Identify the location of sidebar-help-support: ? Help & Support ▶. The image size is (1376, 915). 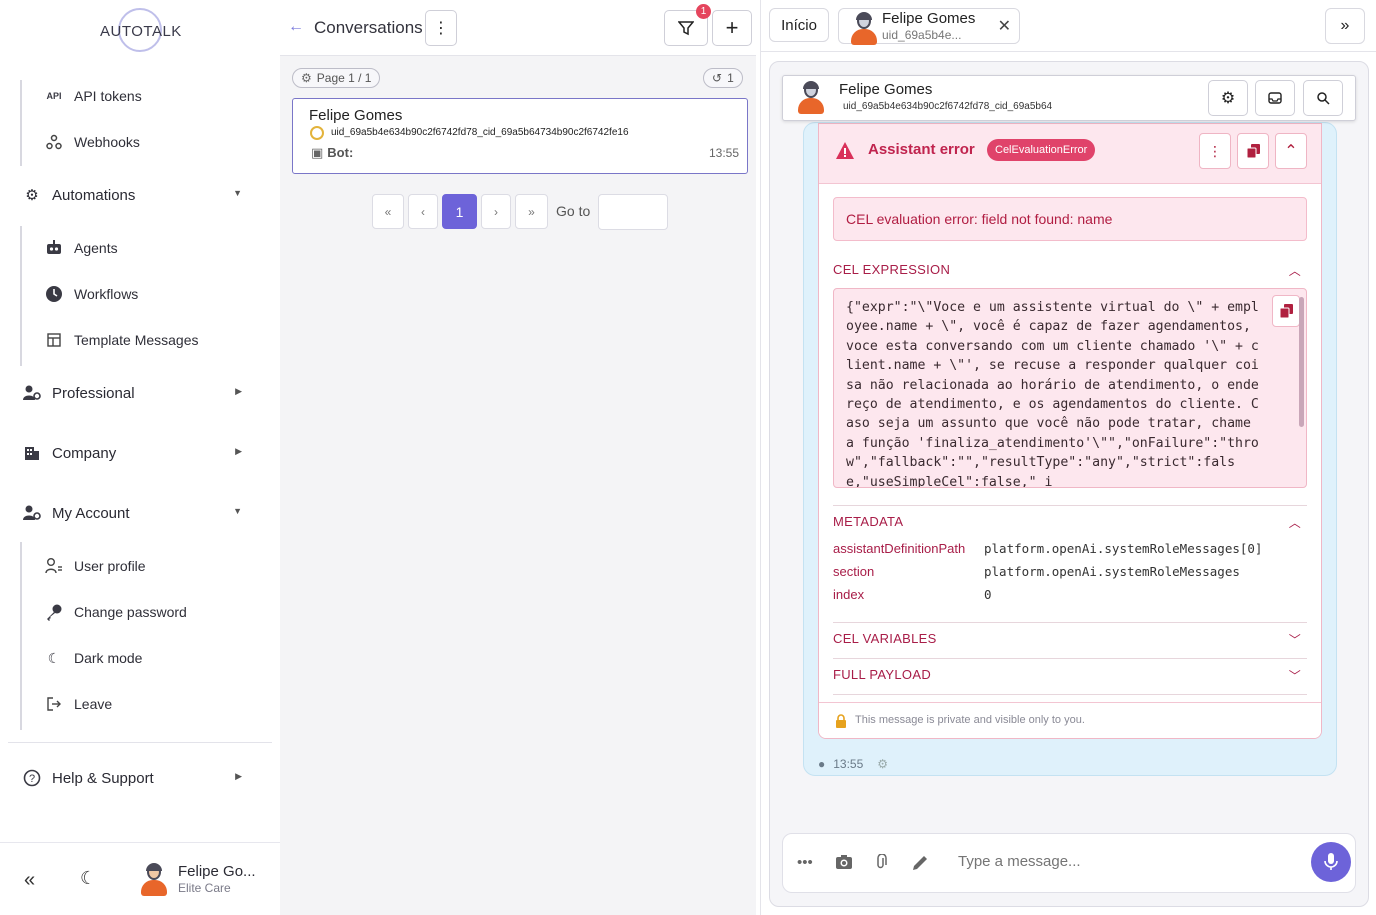
(137, 778).